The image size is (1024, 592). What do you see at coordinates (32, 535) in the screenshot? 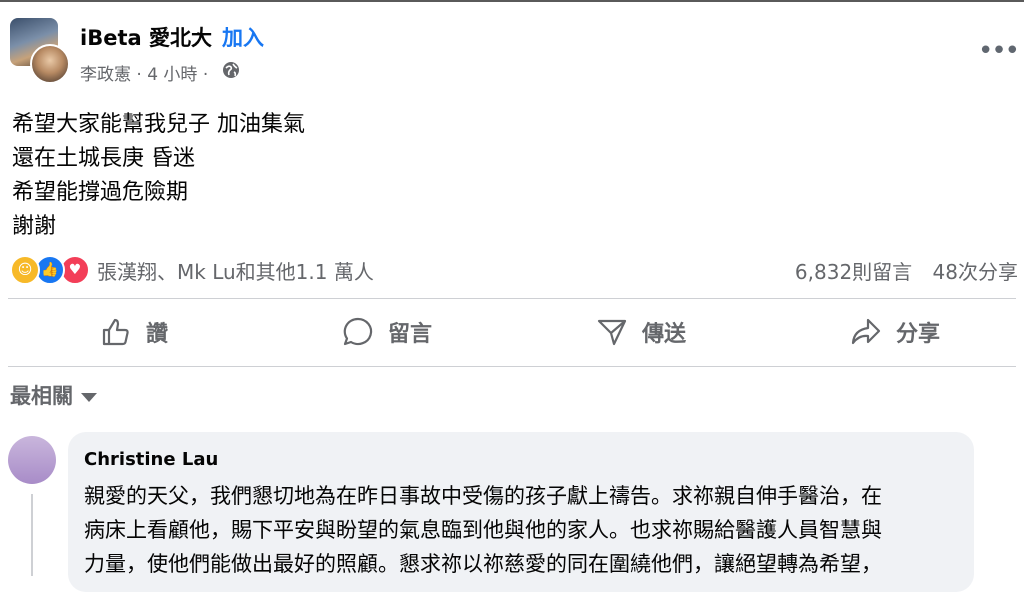
I see `thread-line` at bounding box center [32, 535].